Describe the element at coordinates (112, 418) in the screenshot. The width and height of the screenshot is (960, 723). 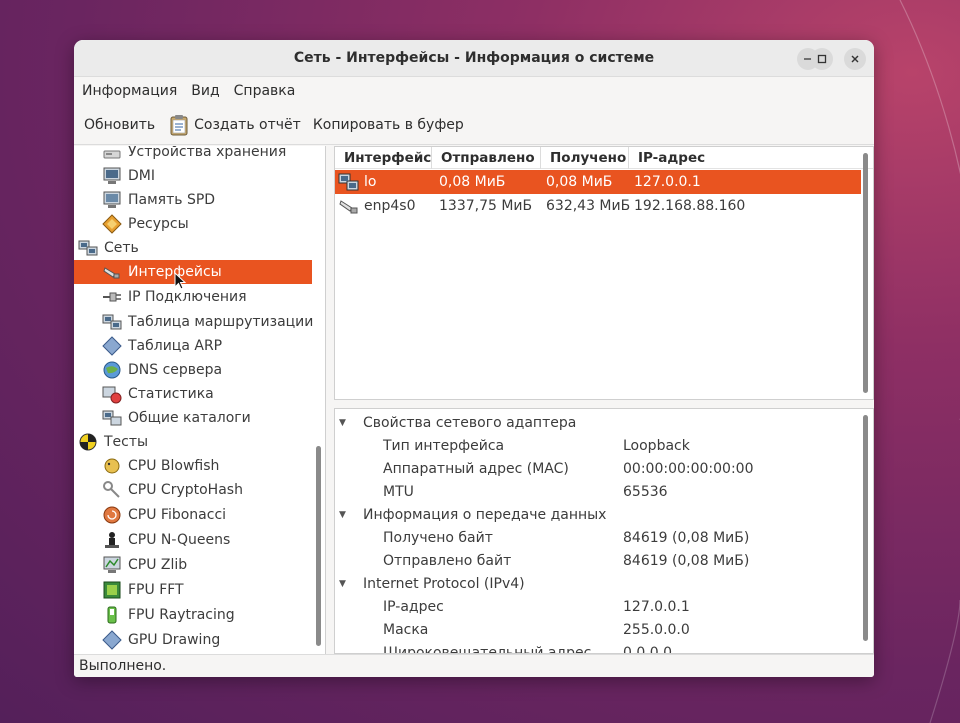
I see `shared-folder-icon` at that location.